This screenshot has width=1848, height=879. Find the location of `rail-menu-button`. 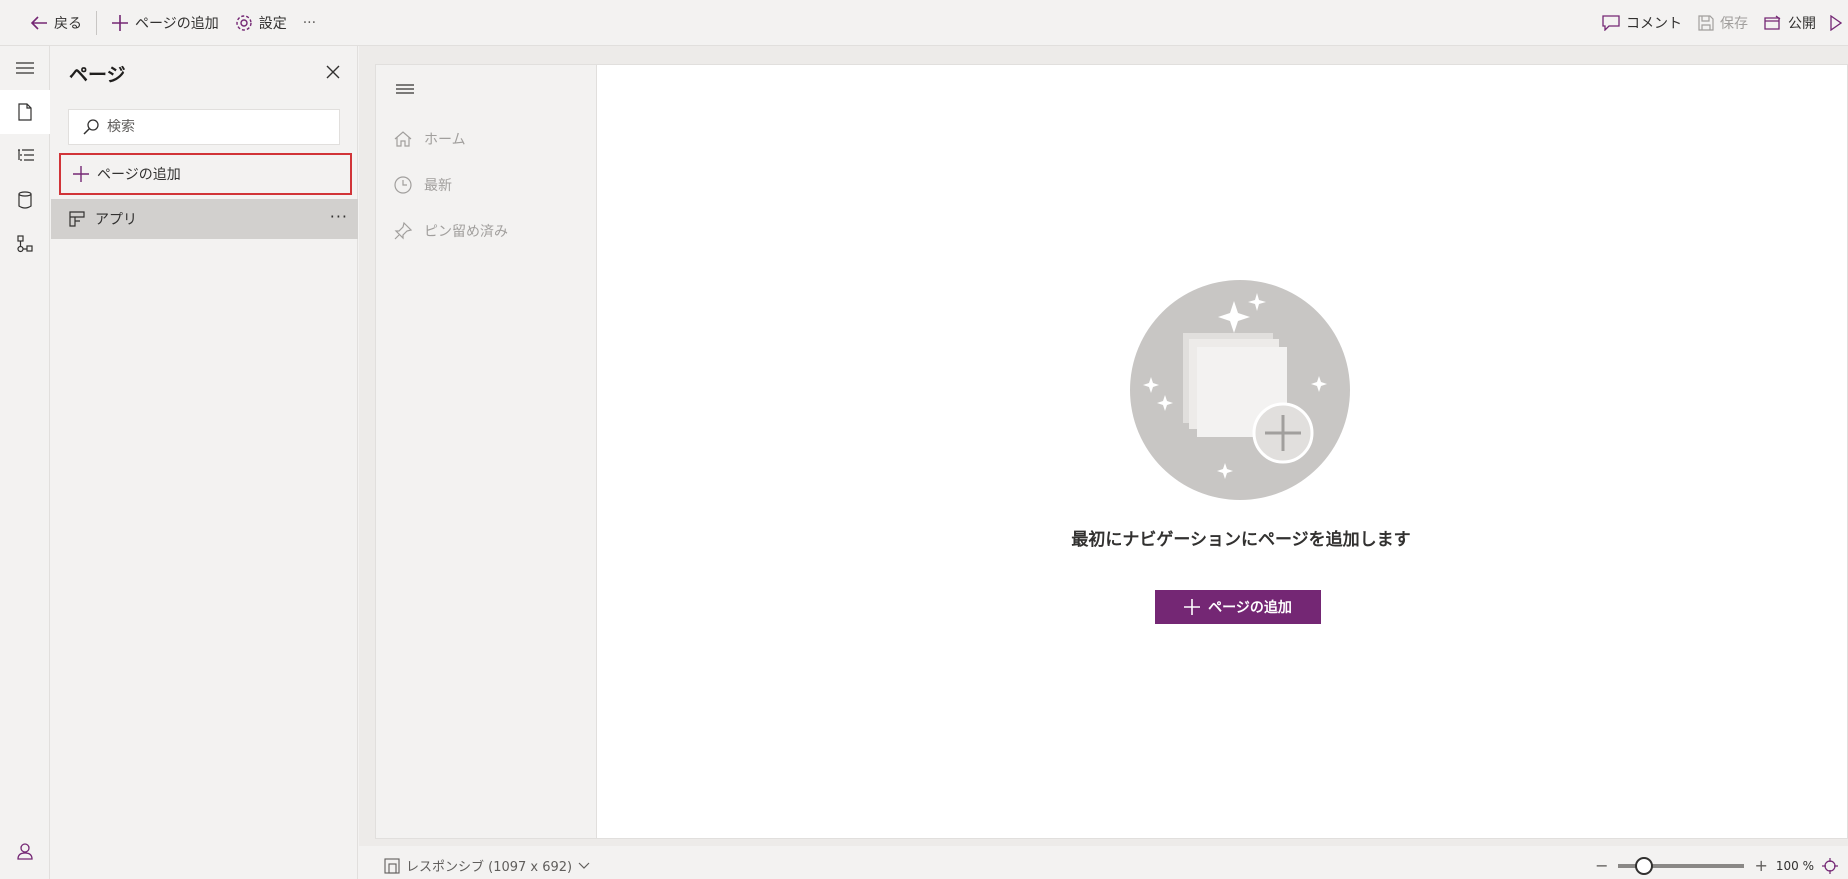

rail-menu-button is located at coordinates (25, 68).